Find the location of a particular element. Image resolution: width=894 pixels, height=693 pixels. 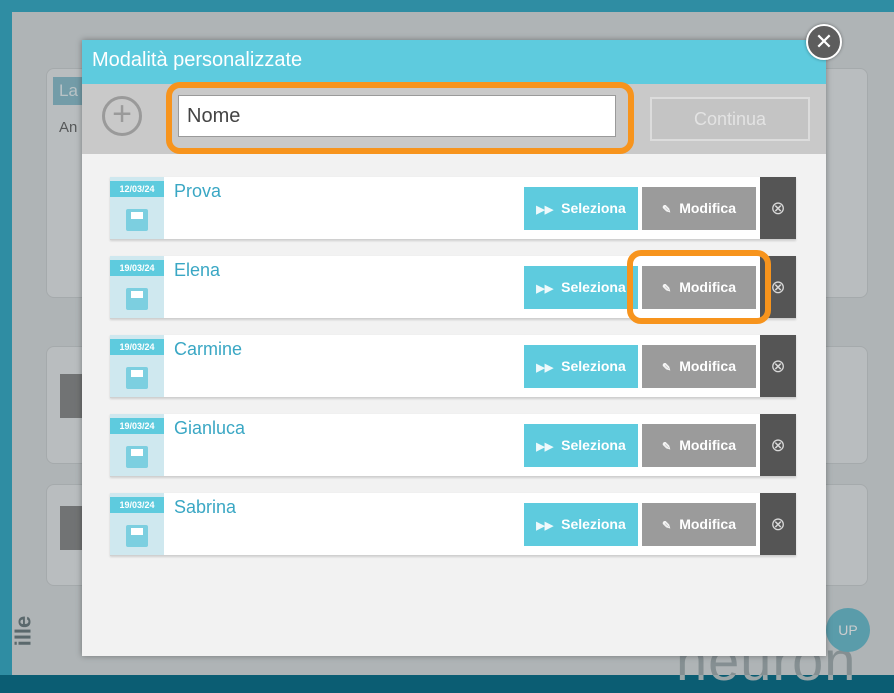

mode-list-item: 19/03/24 Carmine ▶▶ Seleziona ✎ Modifica ⊗ is located at coordinates (453, 366).